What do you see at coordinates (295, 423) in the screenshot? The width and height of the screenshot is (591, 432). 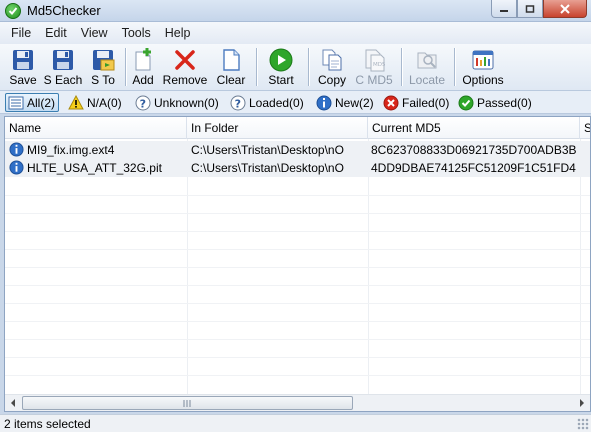 I see `status-bar: 2 items selected` at bounding box center [295, 423].